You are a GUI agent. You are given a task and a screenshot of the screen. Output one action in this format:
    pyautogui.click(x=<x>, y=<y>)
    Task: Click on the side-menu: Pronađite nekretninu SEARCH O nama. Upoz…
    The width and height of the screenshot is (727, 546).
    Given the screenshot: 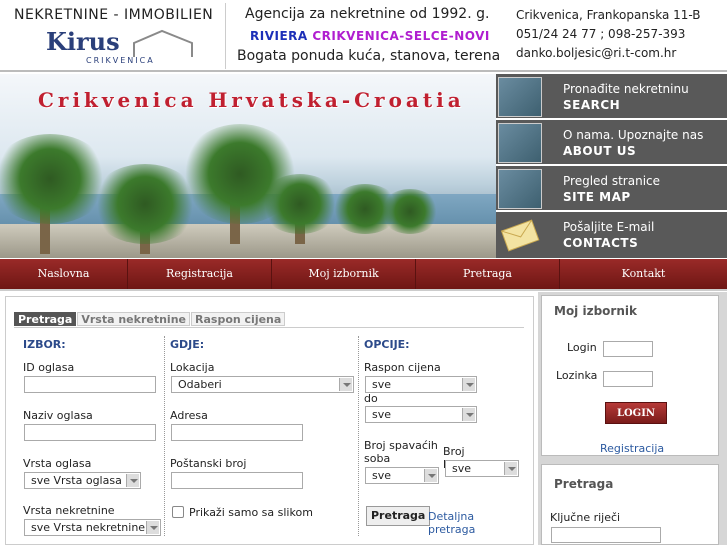 What is the action you would take?
    pyautogui.click(x=611, y=166)
    